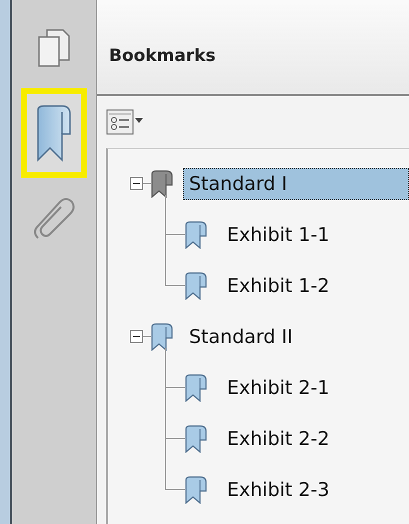 The width and height of the screenshot is (409, 524). I want to click on pages-icon, so click(54, 48).